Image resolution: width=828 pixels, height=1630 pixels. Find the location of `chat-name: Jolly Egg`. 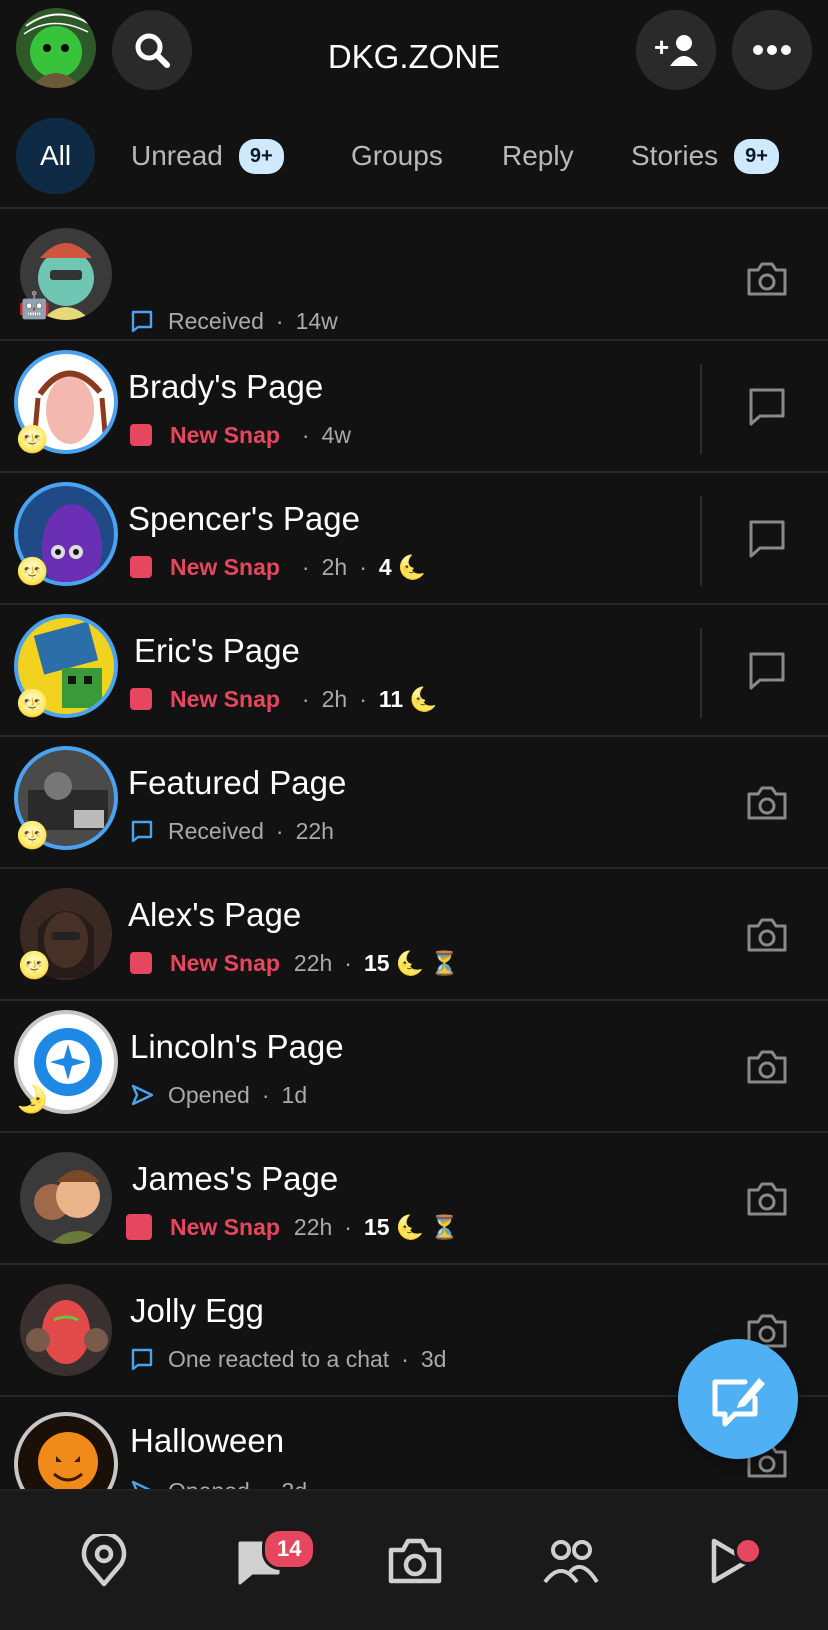

chat-name: Jolly Egg is located at coordinates (197, 1310).